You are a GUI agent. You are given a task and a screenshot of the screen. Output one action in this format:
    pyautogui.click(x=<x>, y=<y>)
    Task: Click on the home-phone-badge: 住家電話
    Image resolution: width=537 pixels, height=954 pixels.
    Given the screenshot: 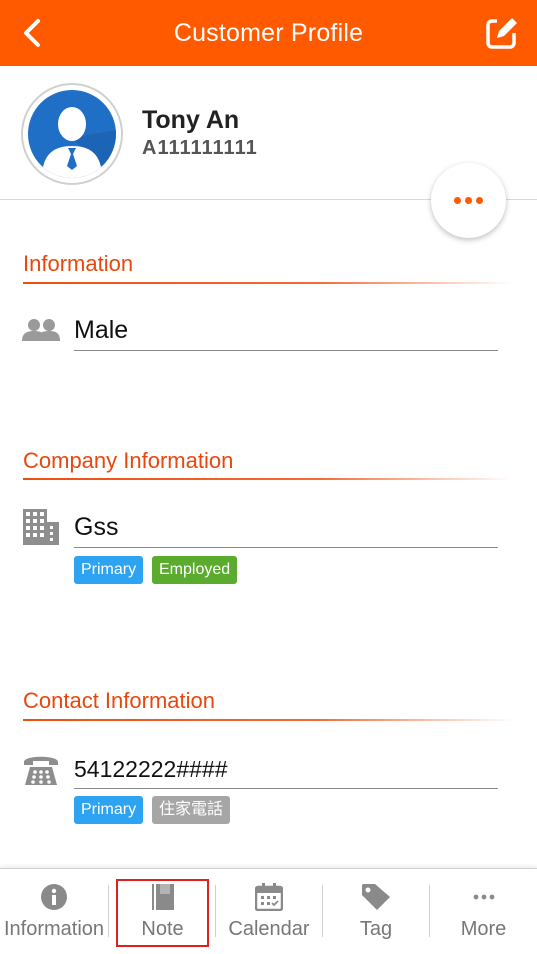 What is the action you would take?
    pyautogui.click(x=191, y=810)
    